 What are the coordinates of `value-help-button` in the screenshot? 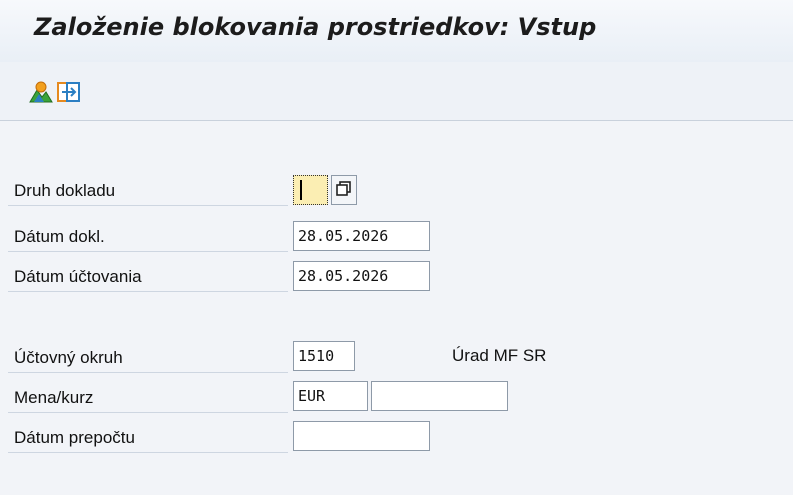 It's located at (344, 190).